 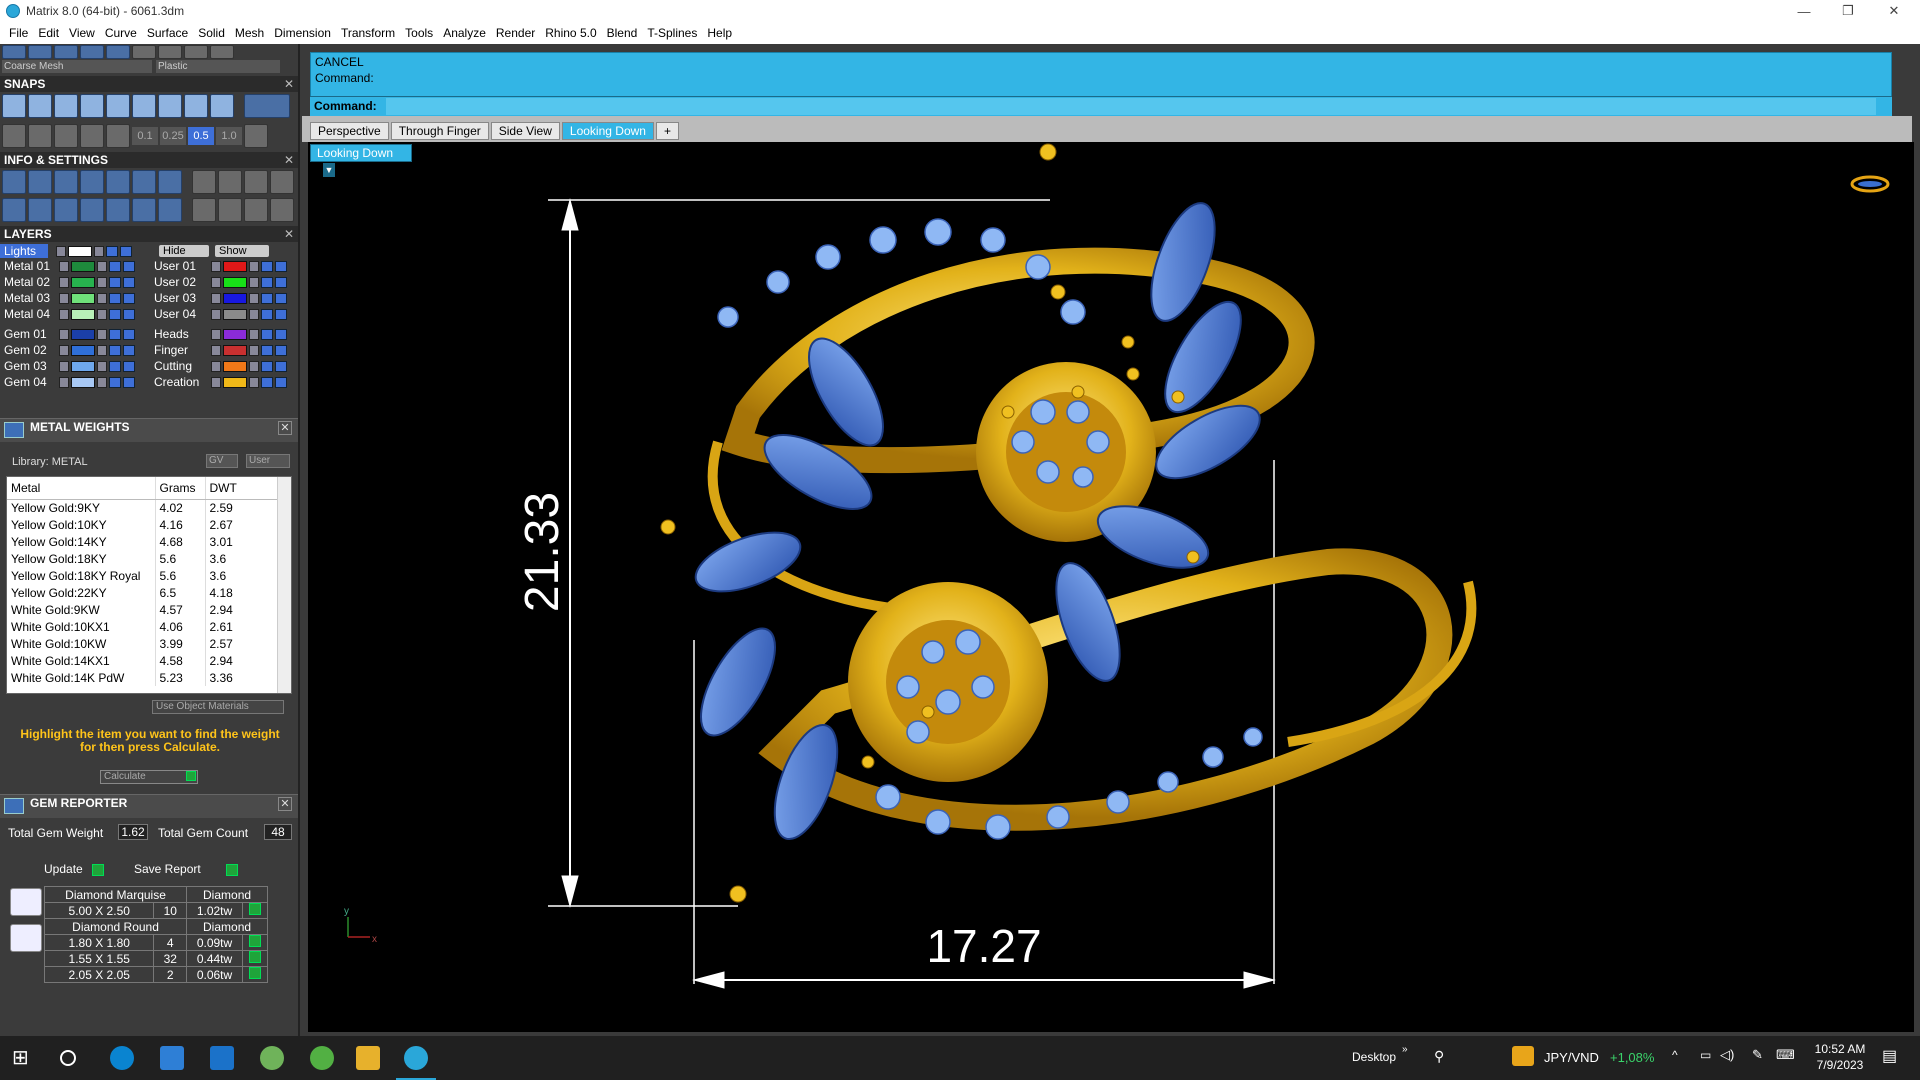 What do you see at coordinates (172, 1058) in the screenshot?
I see `store-icon` at bounding box center [172, 1058].